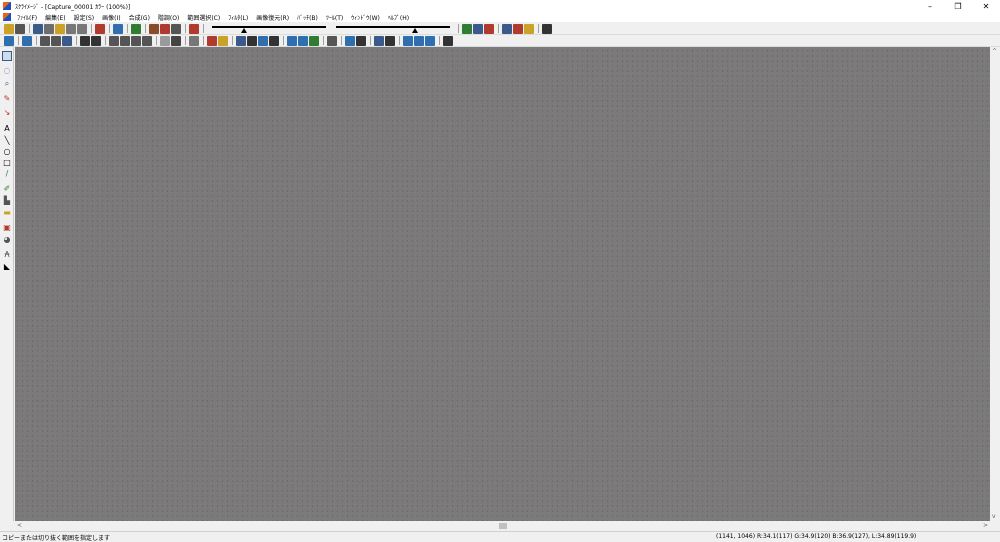  I want to click on eyedropper-tool-icon: ✎, so click(7, 98).